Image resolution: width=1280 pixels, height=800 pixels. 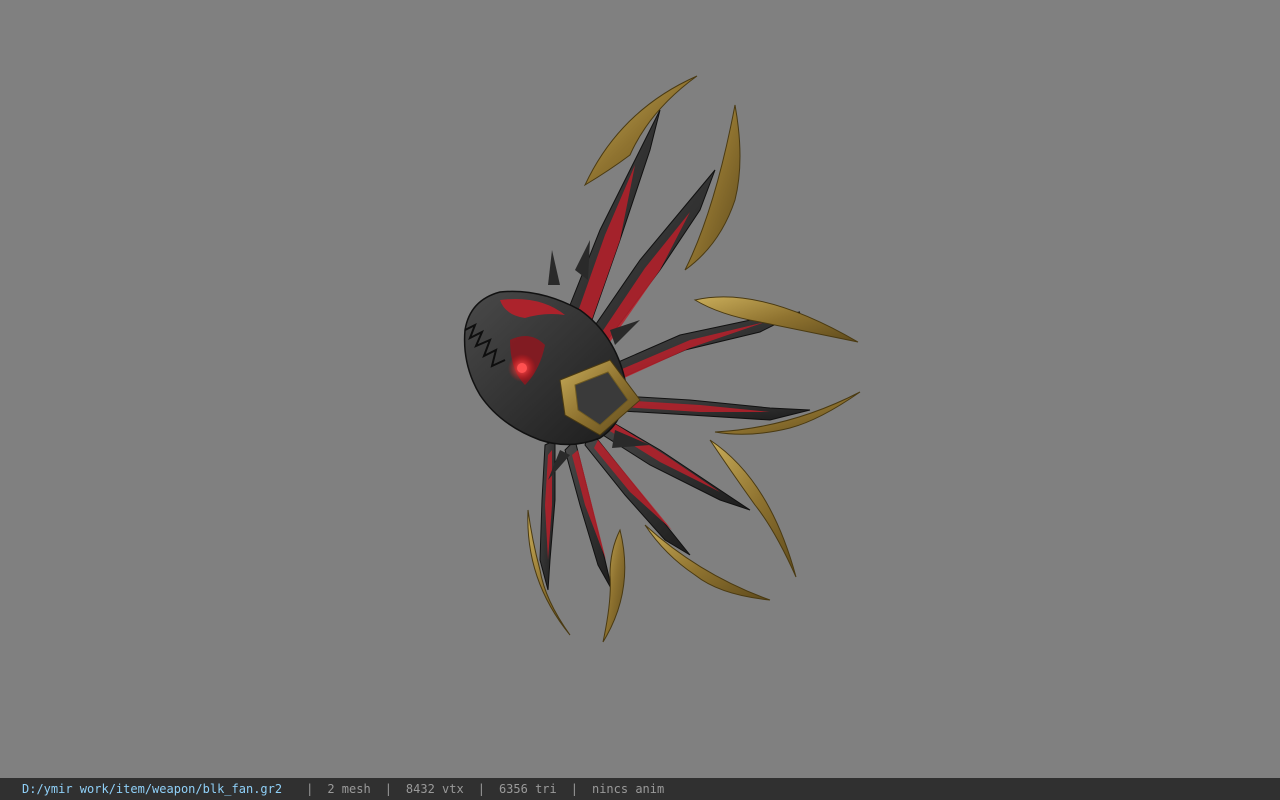 What do you see at coordinates (152, 789) in the screenshot?
I see `file-path-label: D:/ymir work/item/weapon/blk_fan.gr2` at bounding box center [152, 789].